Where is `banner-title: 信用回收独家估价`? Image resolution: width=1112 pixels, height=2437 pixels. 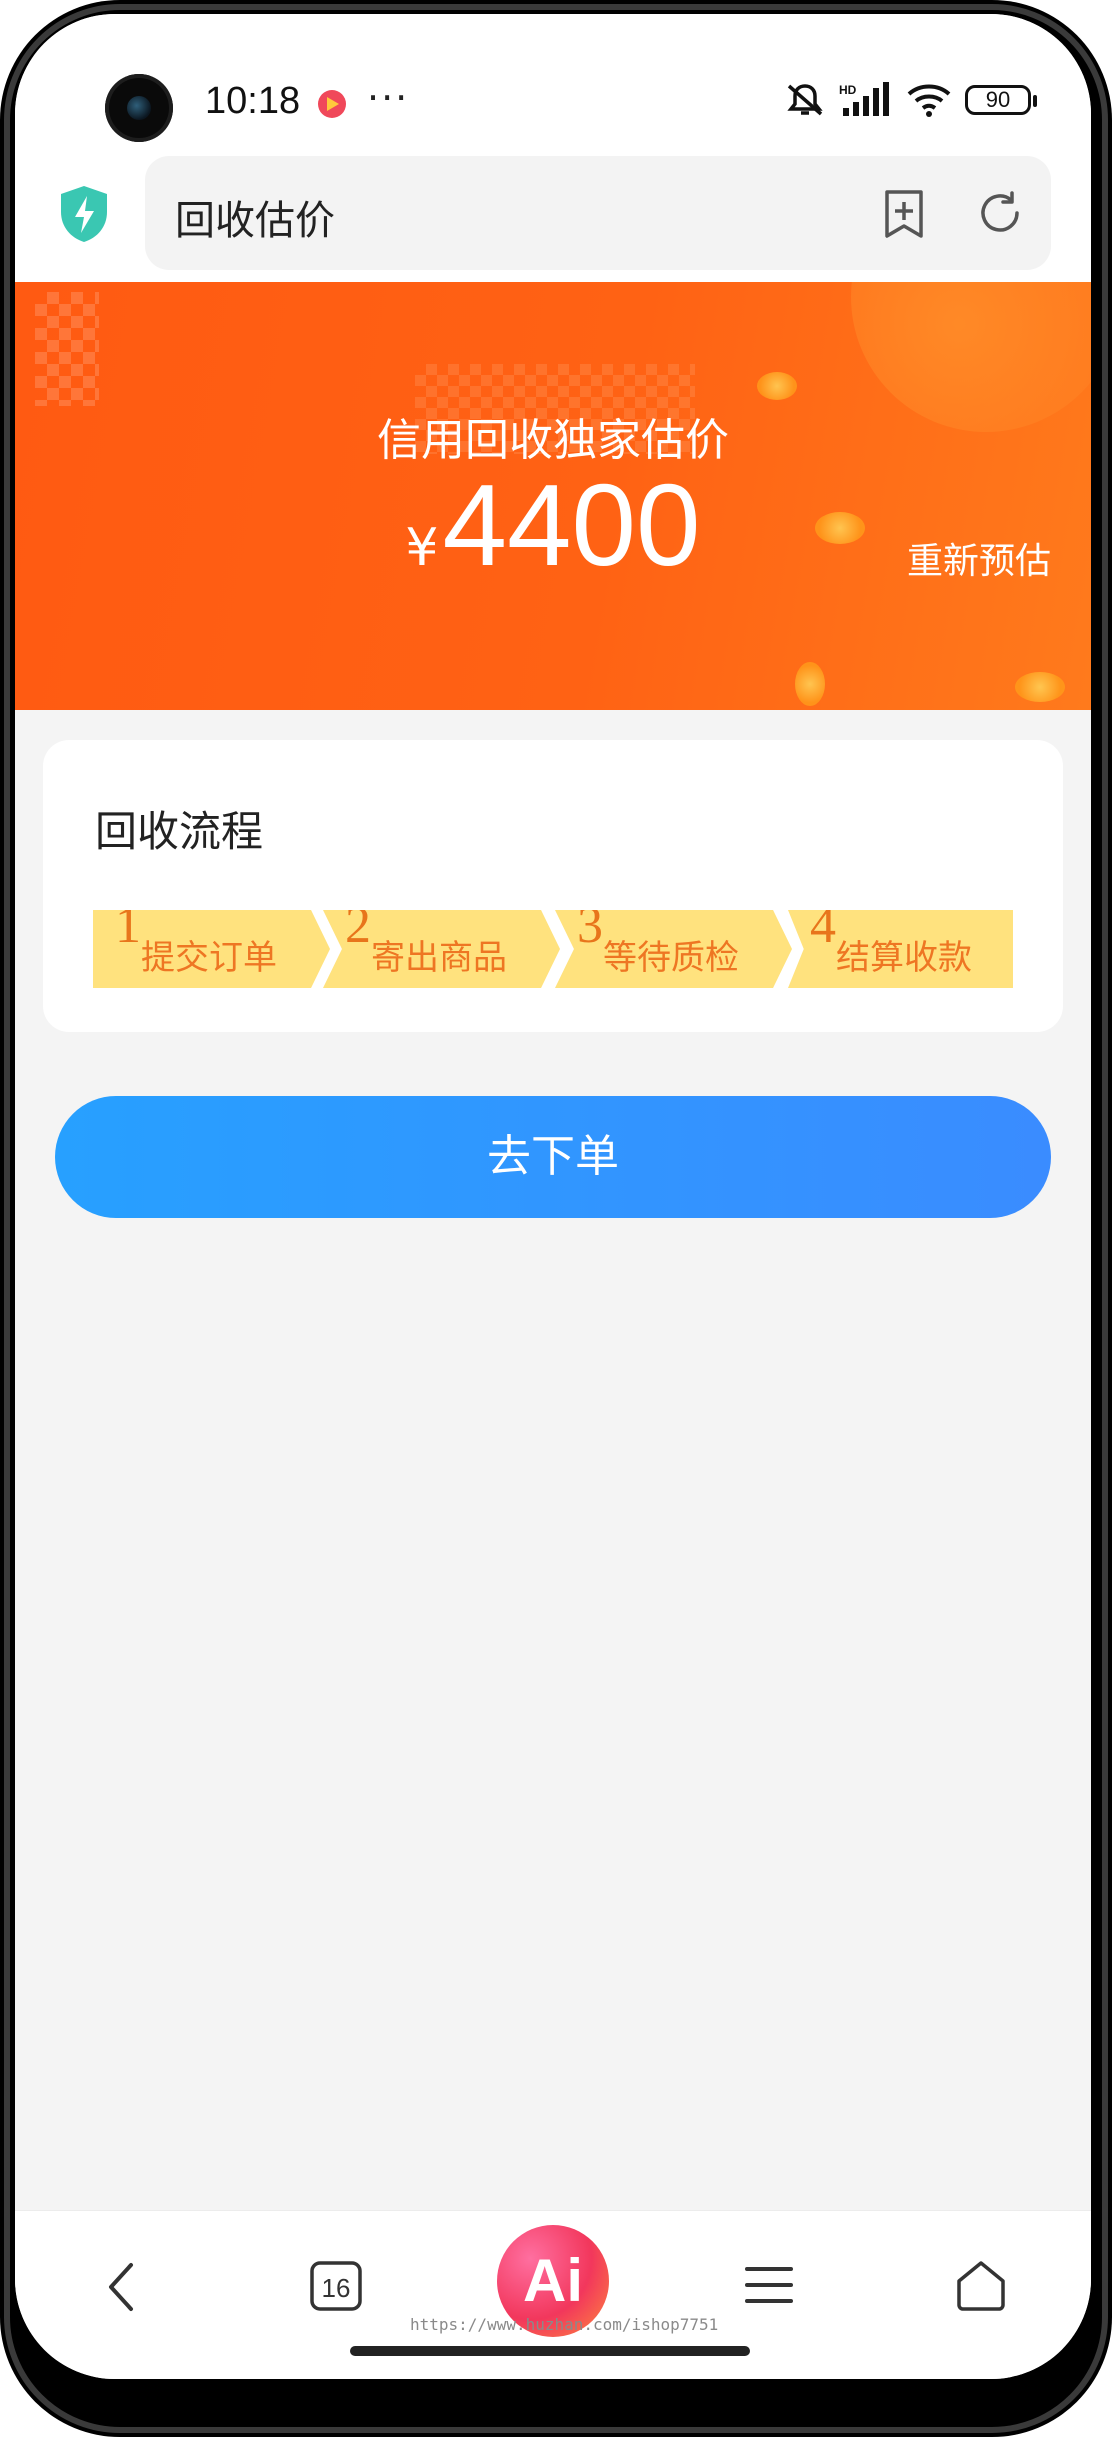
banner-title: 信用回收独家估价 is located at coordinates (553, 440).